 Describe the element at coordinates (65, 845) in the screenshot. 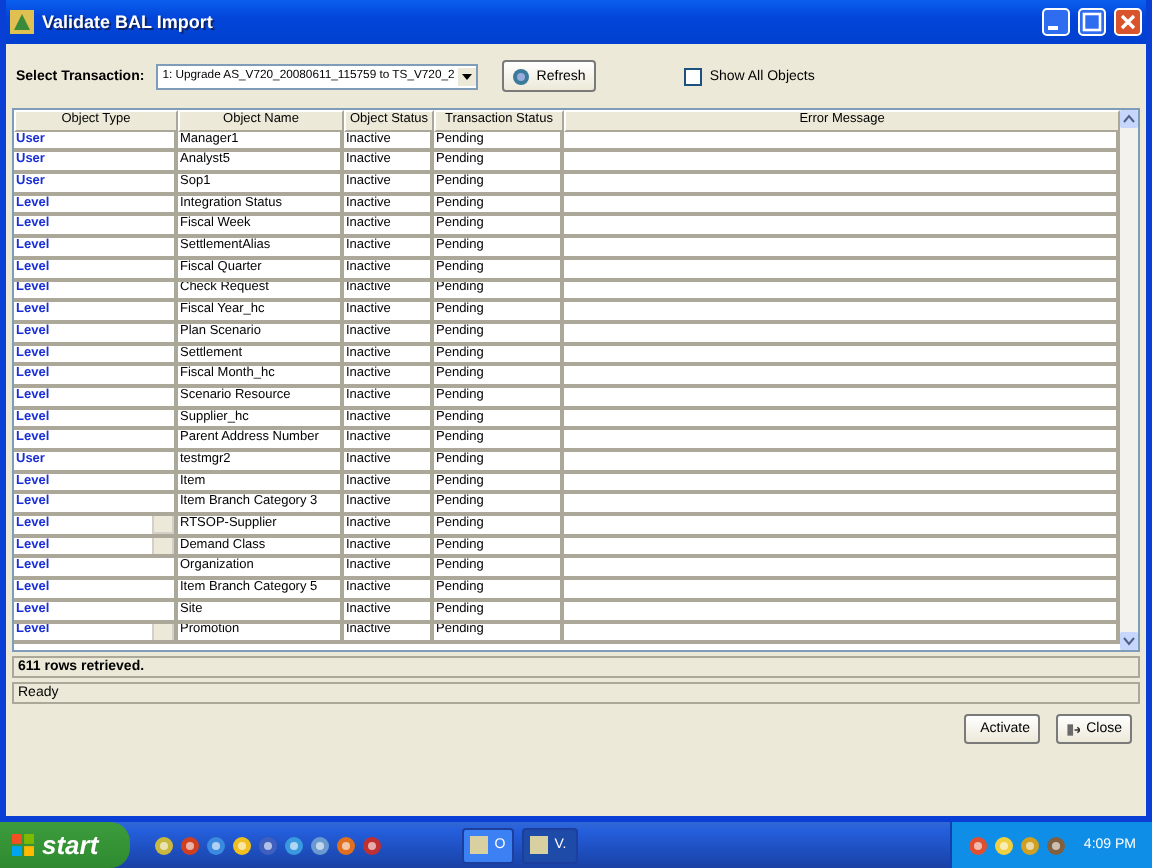

I see `start-button: start` at that location.